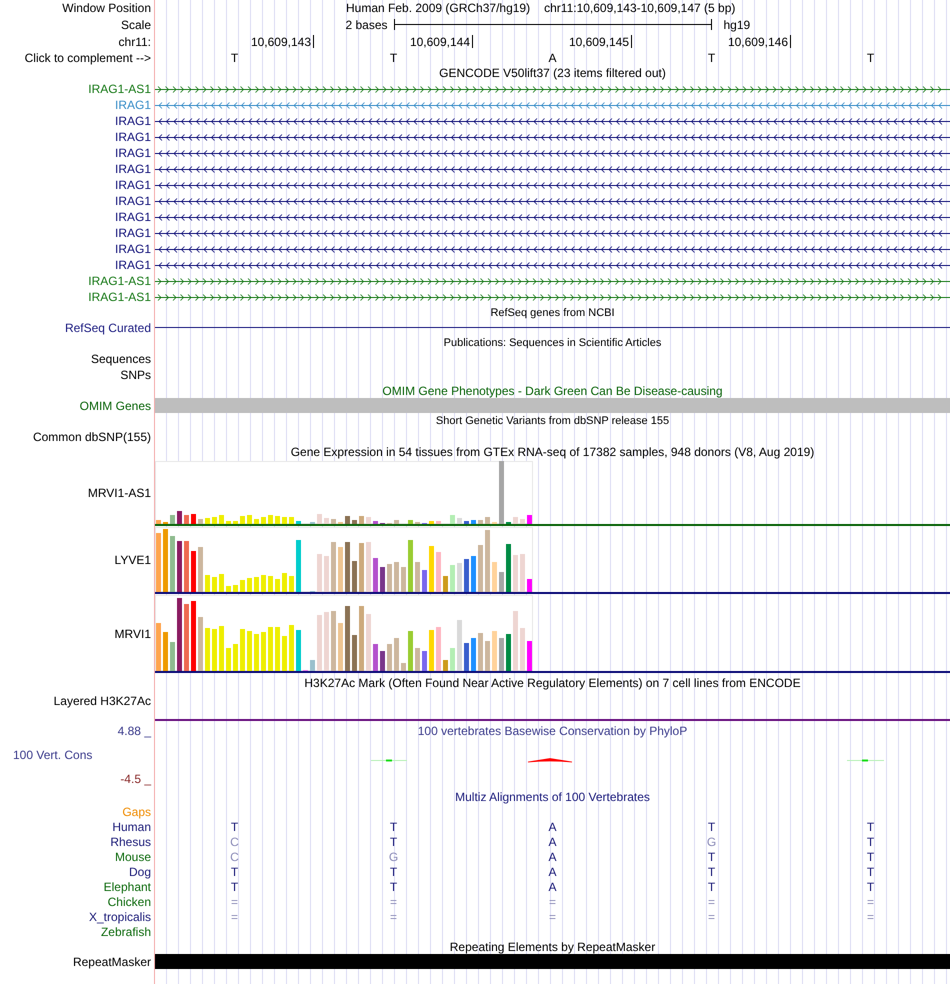 Image resolution: width=950 pixels, height=984 pixels. I want to click on position-range: chr11:10,609,143-10,609,147 (5 bp), so click(640, 8).